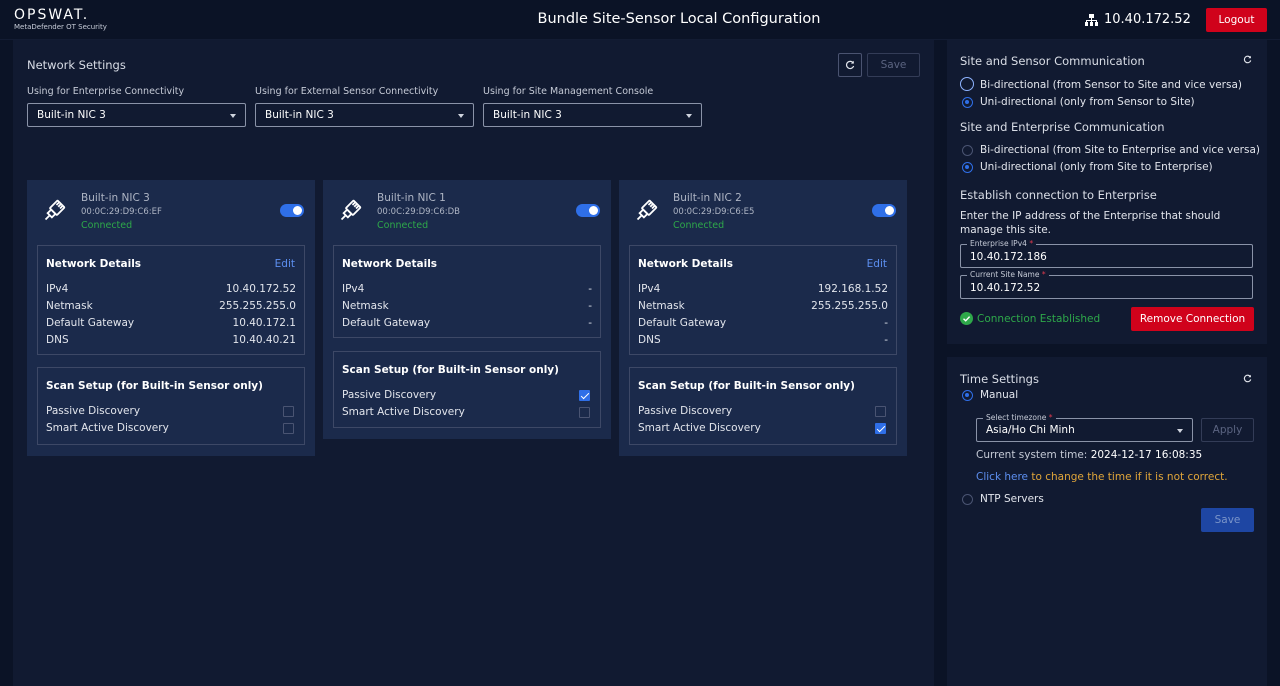 The image size is (1280, 686). I want to click on nic-mac-address: 00:0C:29:D9:C6:E5, so click(714, 212).